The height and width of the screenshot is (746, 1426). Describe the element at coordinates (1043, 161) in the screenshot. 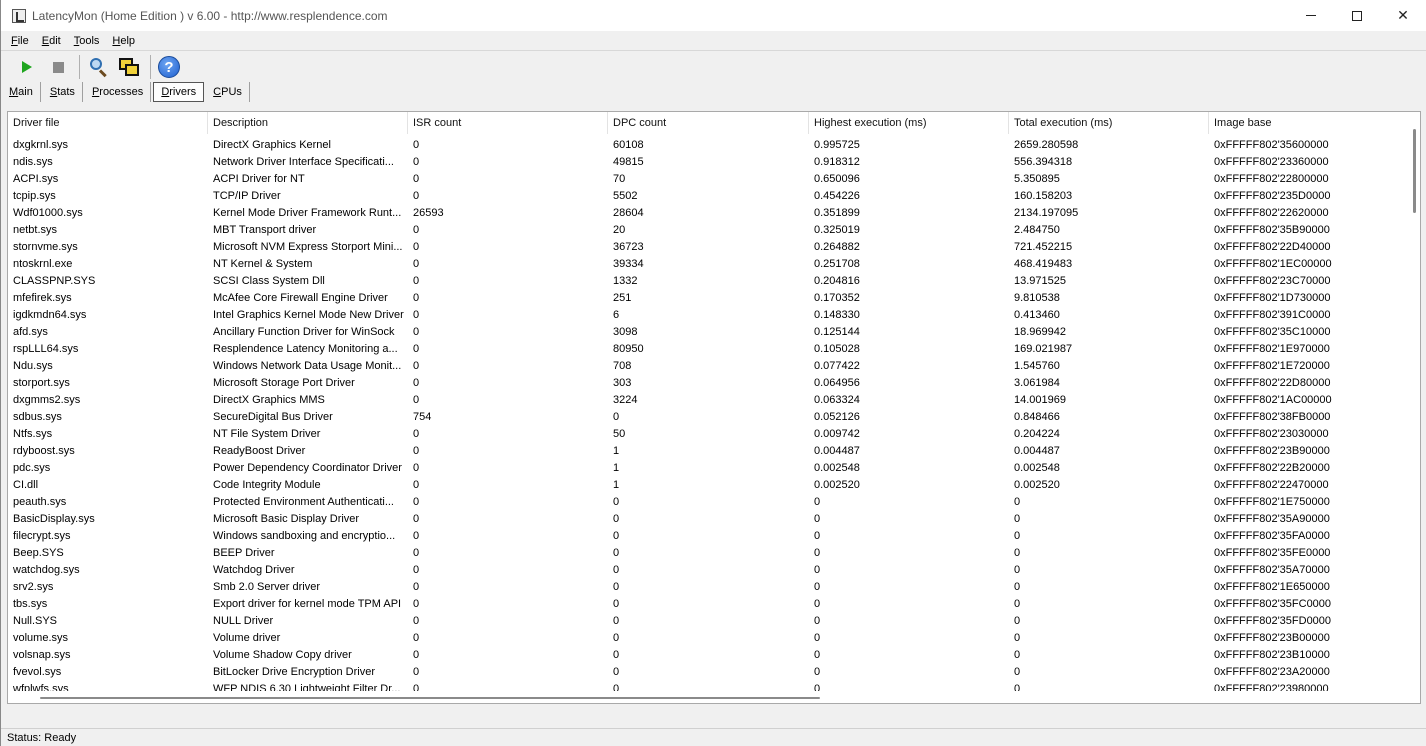

I see `cell-total-execution: 556.394318` at that location.